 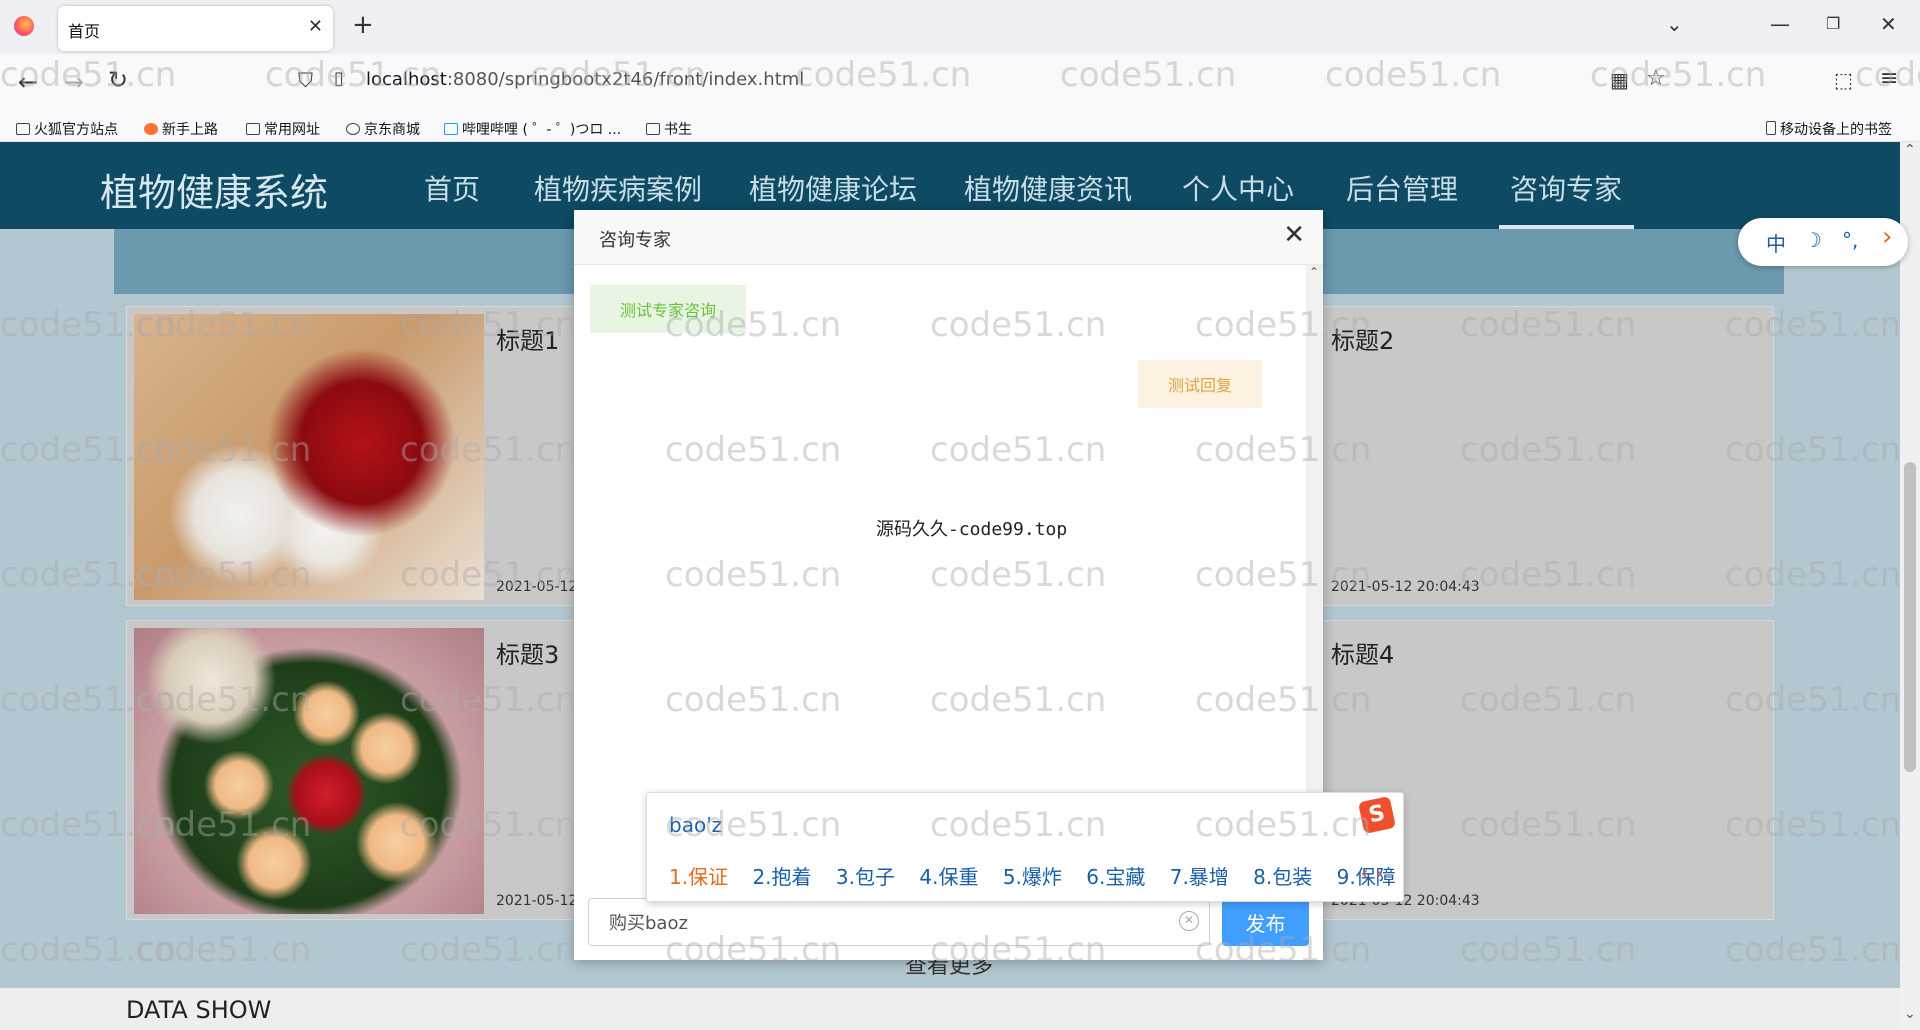 What do you see at coordinates (214, 193) in the screenshot?
I see `site-title: 植物健康系统` at bounding box center [214, 193].